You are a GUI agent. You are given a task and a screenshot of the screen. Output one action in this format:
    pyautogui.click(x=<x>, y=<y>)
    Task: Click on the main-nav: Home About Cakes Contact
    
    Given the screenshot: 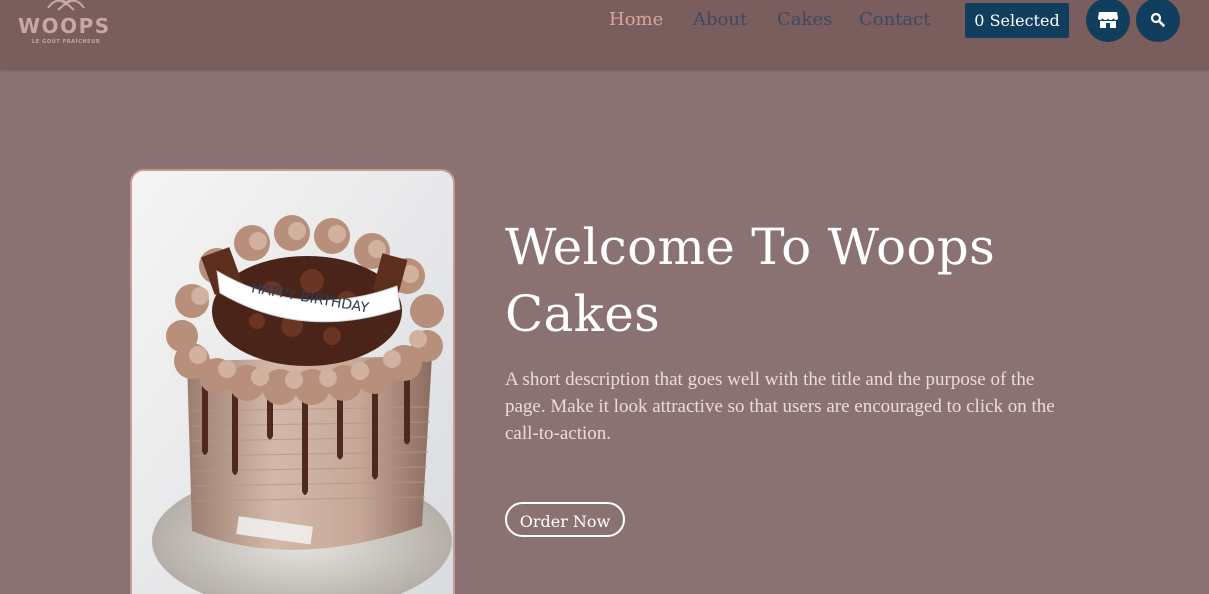 What is the action you would take?
    pyautogui.click(x=774, y=21)
    